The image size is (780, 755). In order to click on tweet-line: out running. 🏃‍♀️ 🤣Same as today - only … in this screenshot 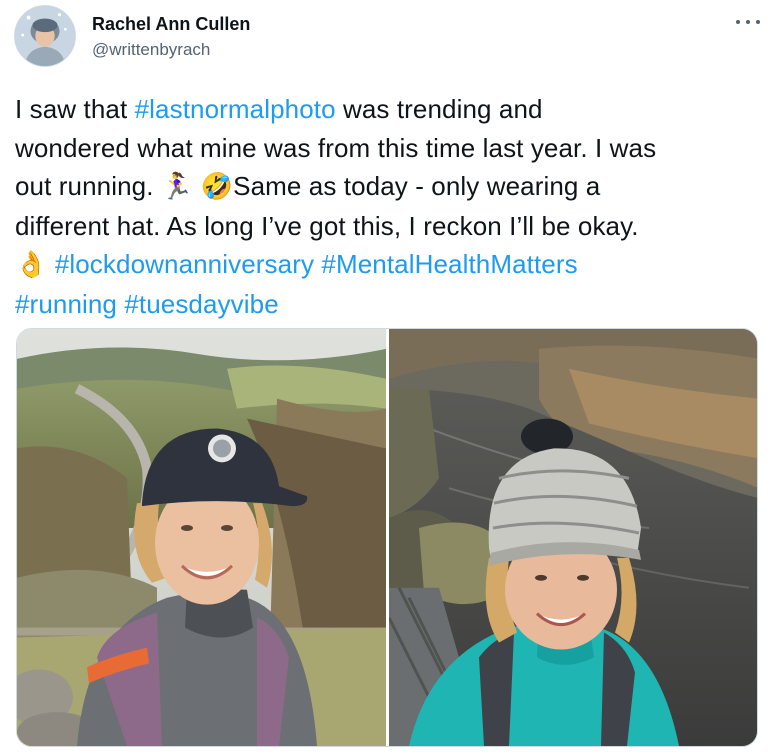, I will do `click(390, 187)`.